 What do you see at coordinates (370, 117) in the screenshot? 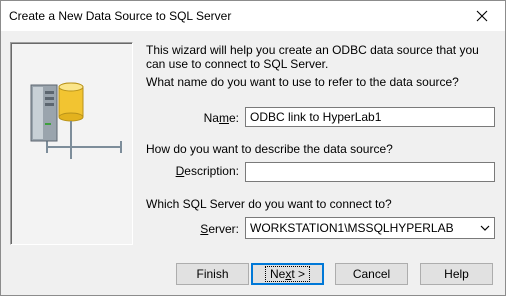
I see `name-field: ODBC link to HyperLab1` at bounding box center [370, 117].